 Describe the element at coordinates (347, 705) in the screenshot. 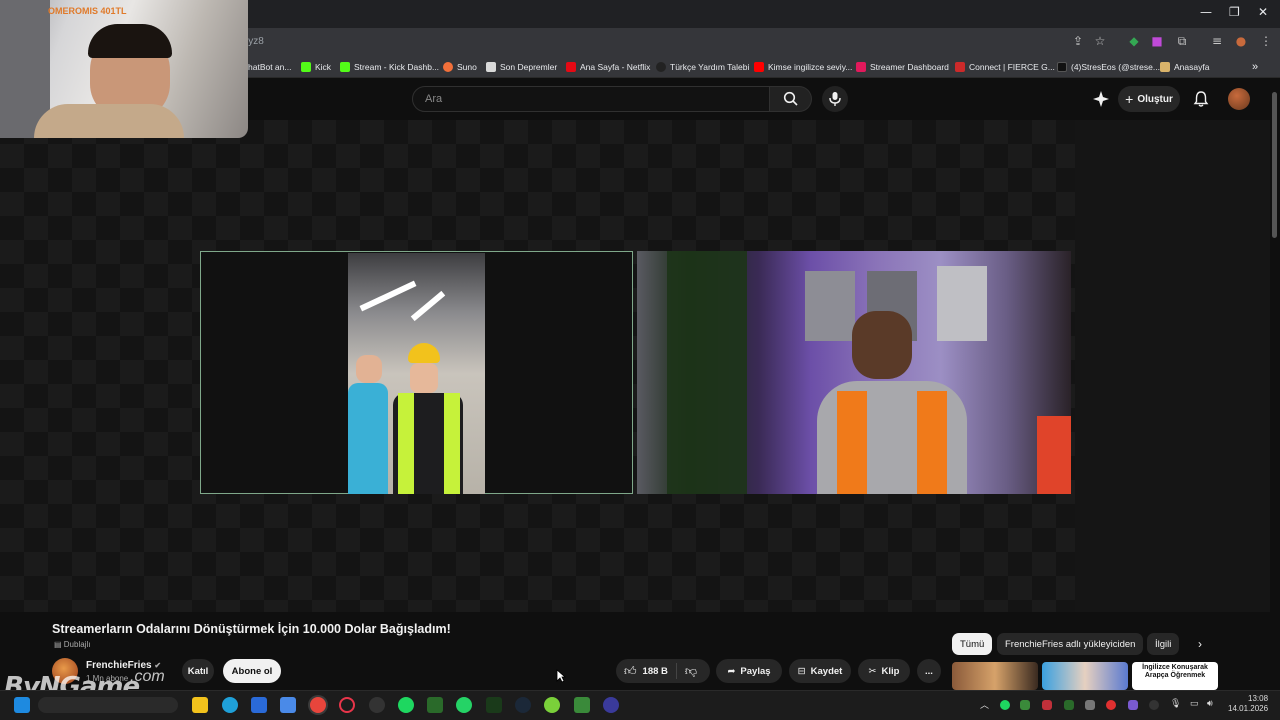

I see `opera-icon` at that location.